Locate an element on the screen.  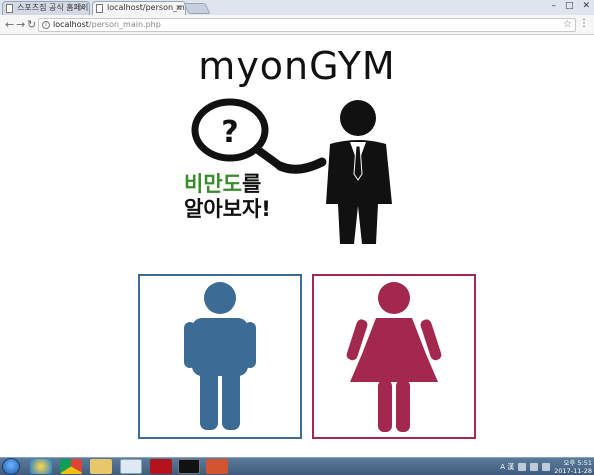
url-path: /person_main.php is located at coordinates (124, 24).